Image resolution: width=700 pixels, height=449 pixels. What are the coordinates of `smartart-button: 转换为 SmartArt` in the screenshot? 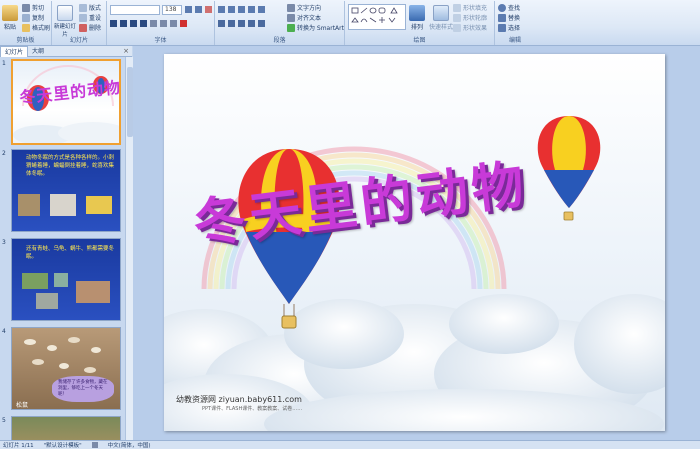 It's located at (315, 27).